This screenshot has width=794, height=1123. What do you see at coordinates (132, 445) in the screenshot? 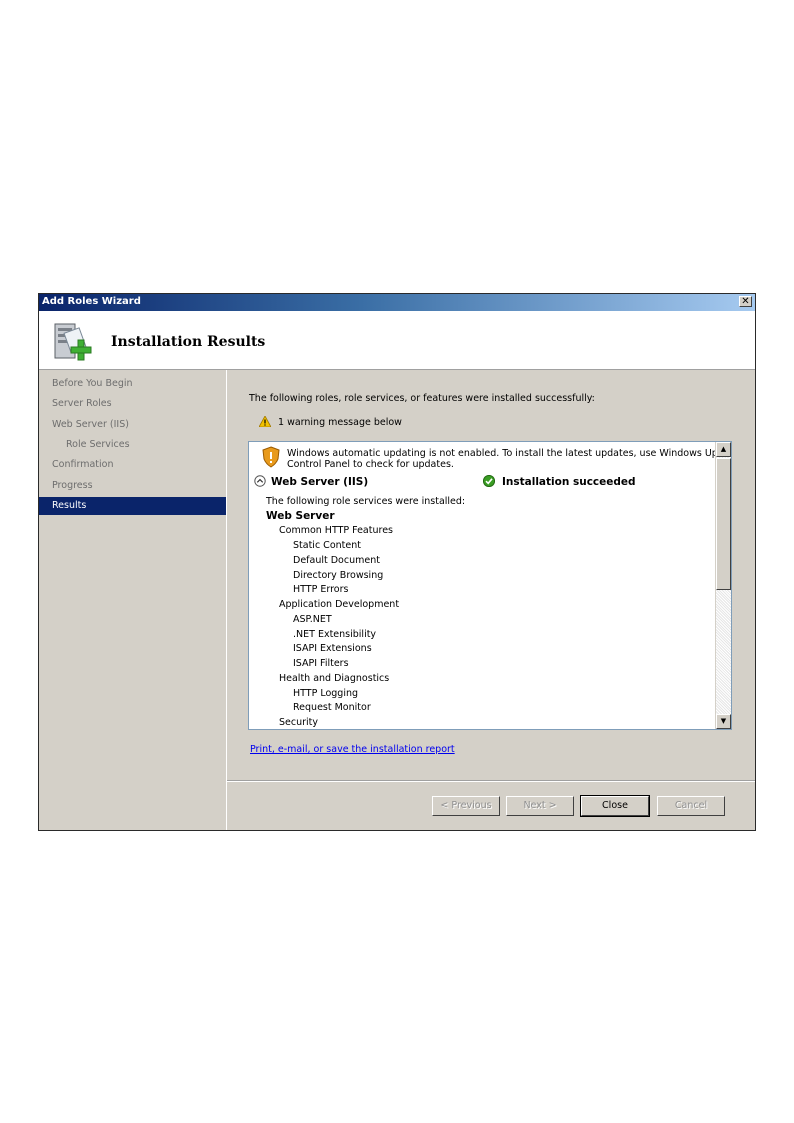
I see `nav-item-role-services: Role Services` at bounding box center [132, 445].